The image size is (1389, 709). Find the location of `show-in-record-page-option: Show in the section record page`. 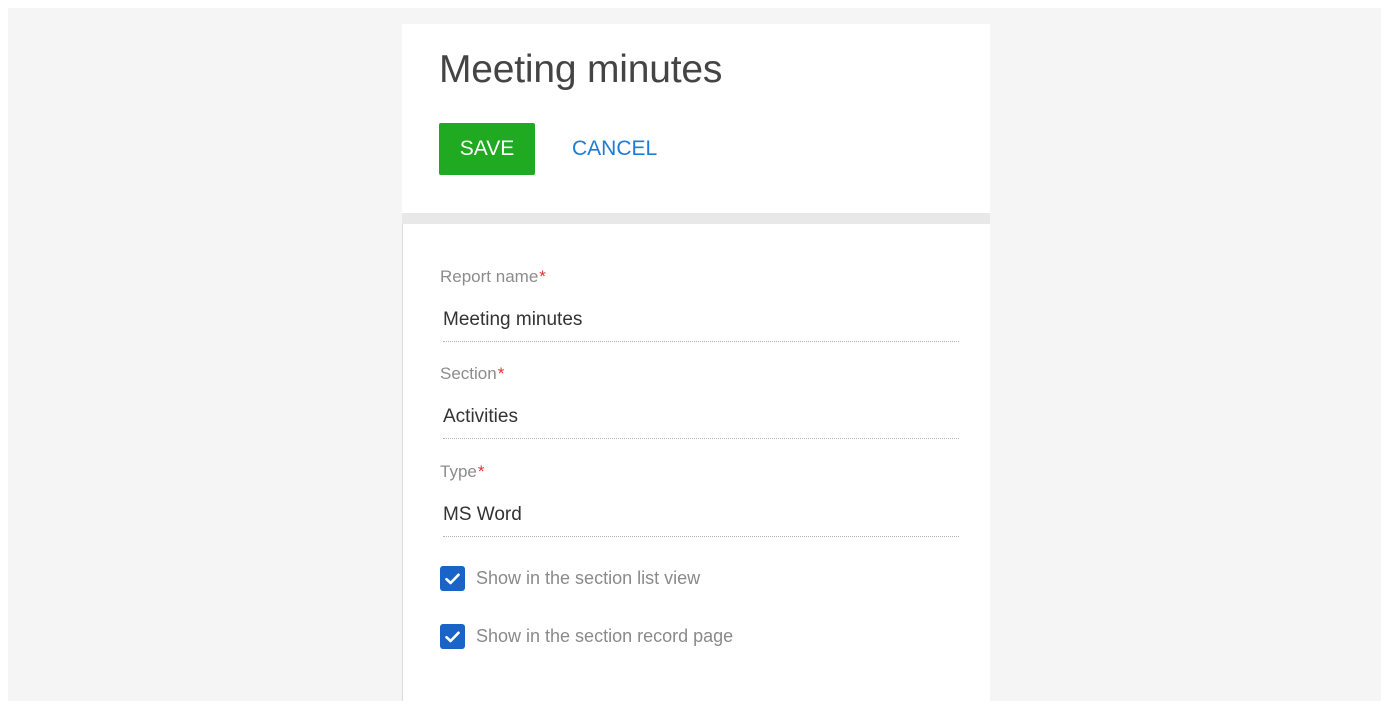

show-in-record-page-option: Show in the section record page is located at coordinates (586, 636).